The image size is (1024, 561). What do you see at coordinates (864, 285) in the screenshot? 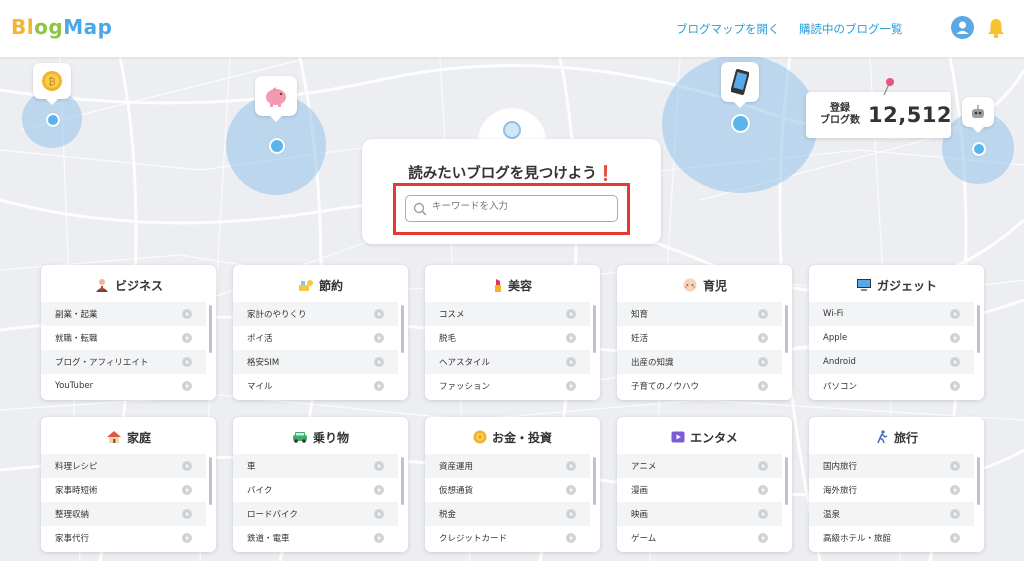
I see `computer-icon` at bounding box center [864, 285].